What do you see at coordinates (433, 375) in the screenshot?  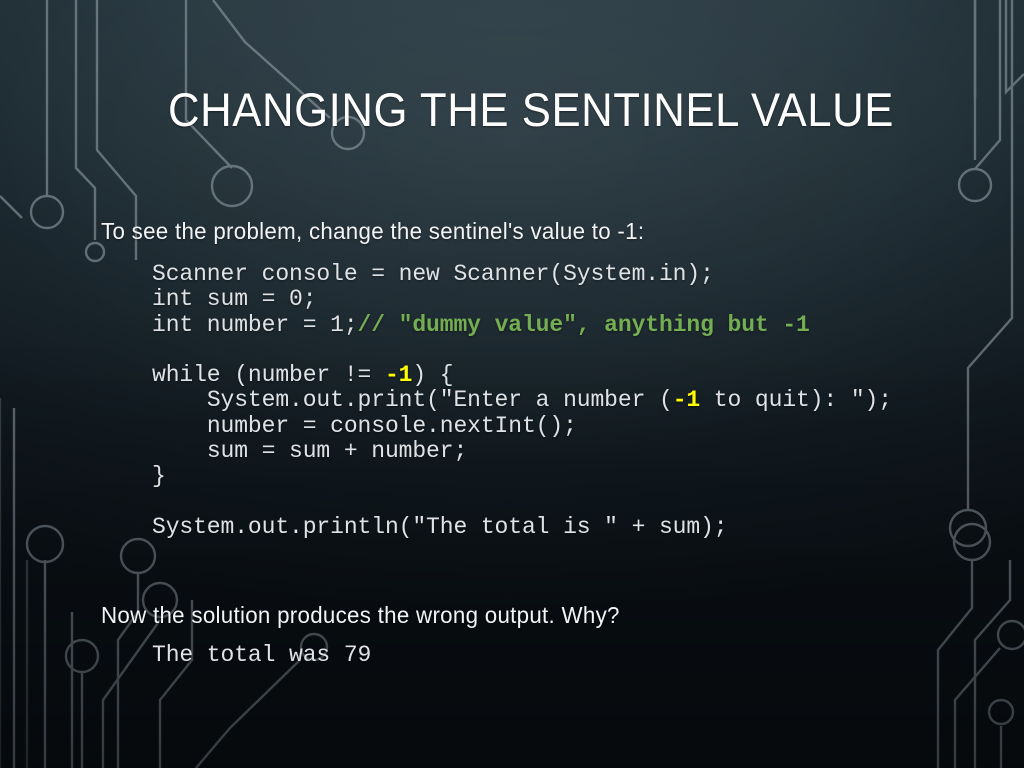 I see `code-line-while-suffix: ) {` at bounding box center [433, 375].